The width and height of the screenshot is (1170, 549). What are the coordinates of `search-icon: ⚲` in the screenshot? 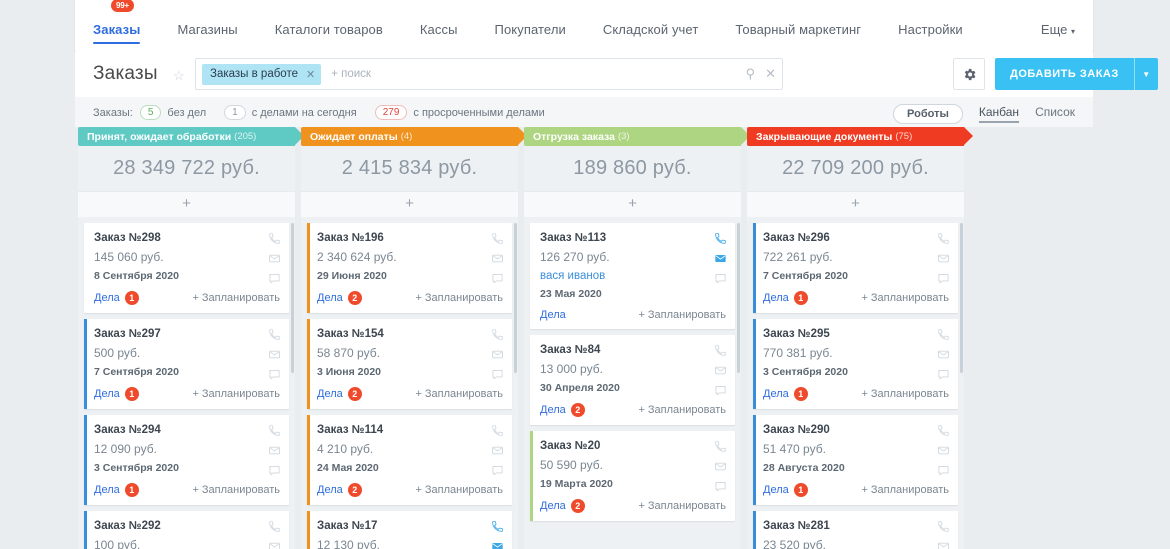 It's located at (751, 74).